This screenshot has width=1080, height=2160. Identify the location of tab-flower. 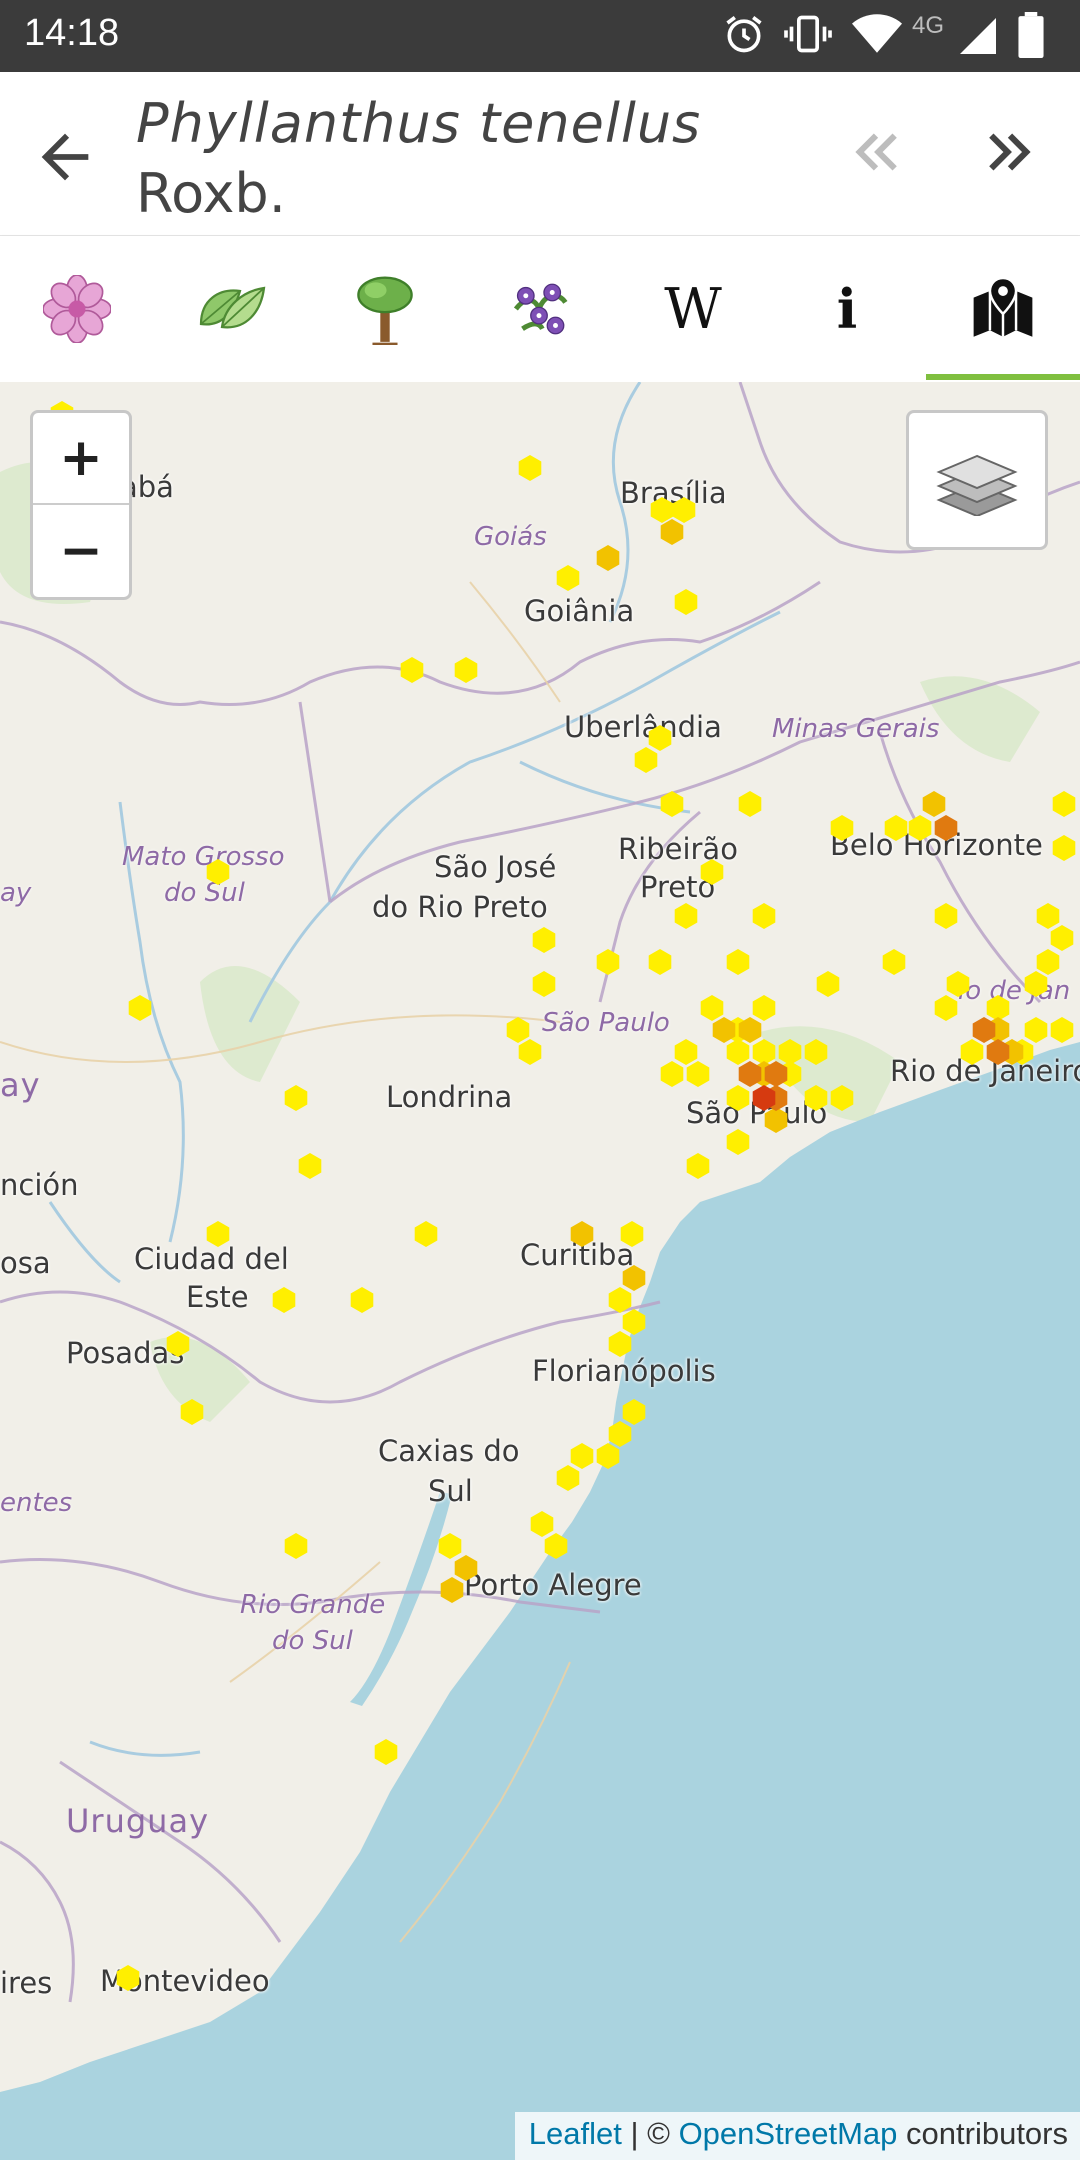
(77, 309).